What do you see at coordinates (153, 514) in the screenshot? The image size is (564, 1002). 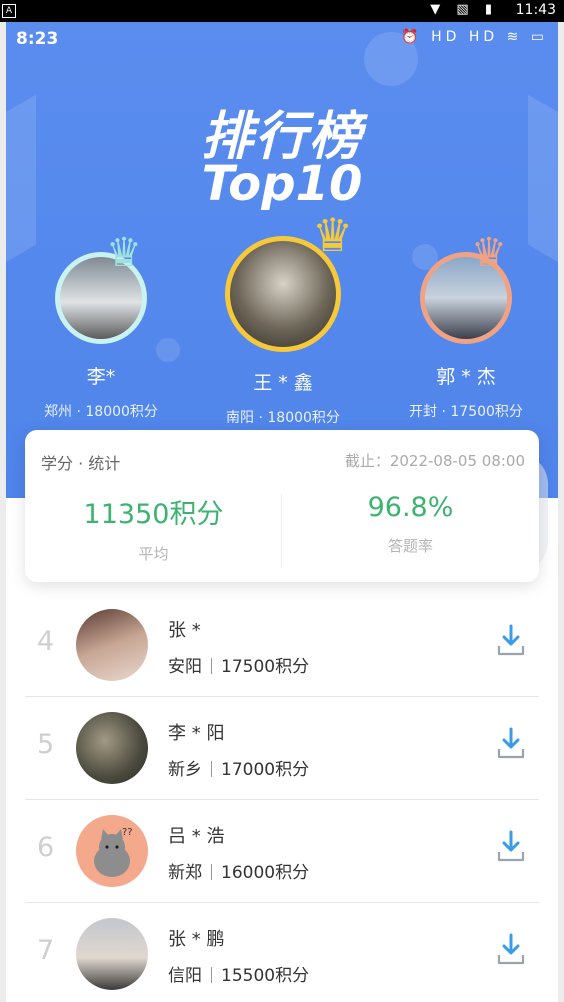 I see `average-value: 11350积分` at bounding box center [153, 514].